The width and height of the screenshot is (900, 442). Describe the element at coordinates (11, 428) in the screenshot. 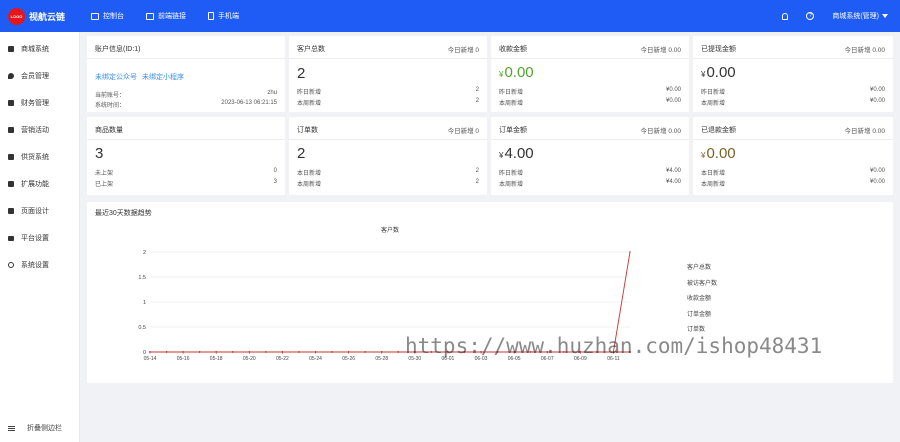

I see `menu-icon` at that location.